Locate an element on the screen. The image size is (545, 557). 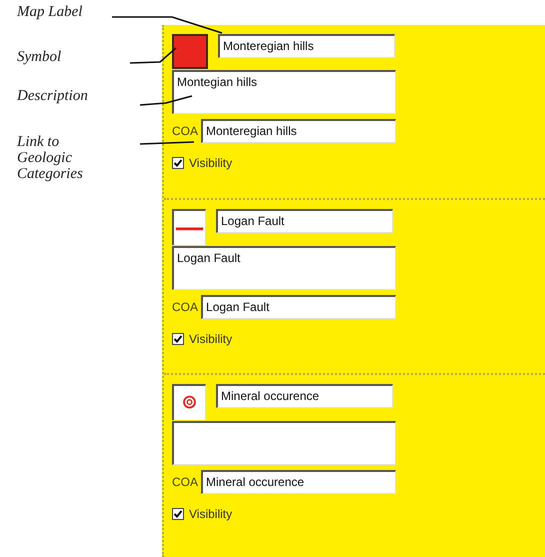
coa-field: Monteregian hills is located at coordinates (298, 131).